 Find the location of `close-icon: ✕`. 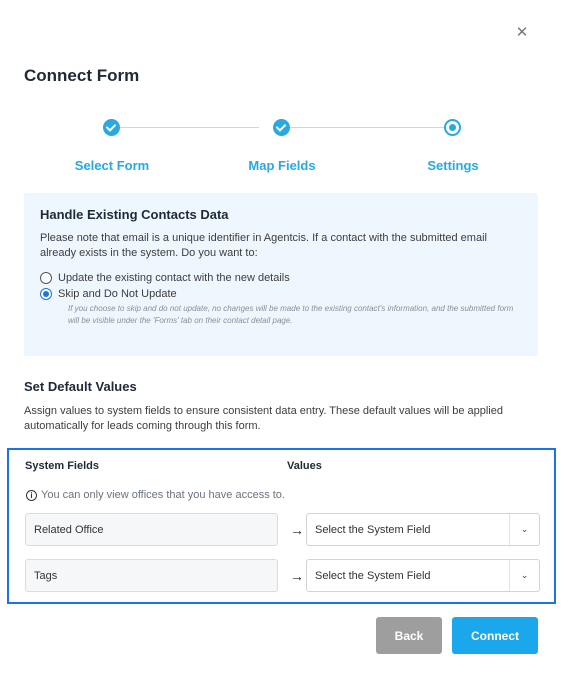

close-icon: ✕ is located at coordinates (522, 32).